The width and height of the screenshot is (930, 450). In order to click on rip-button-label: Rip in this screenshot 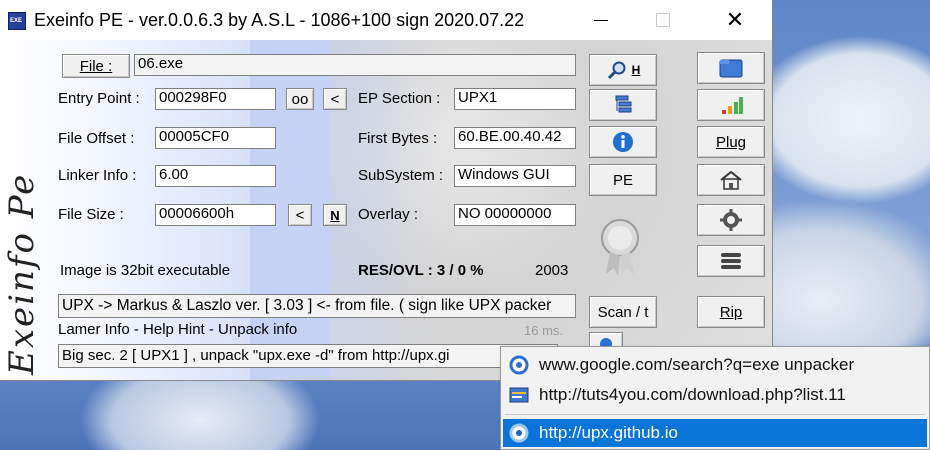, I will do `click(731, 312)`.